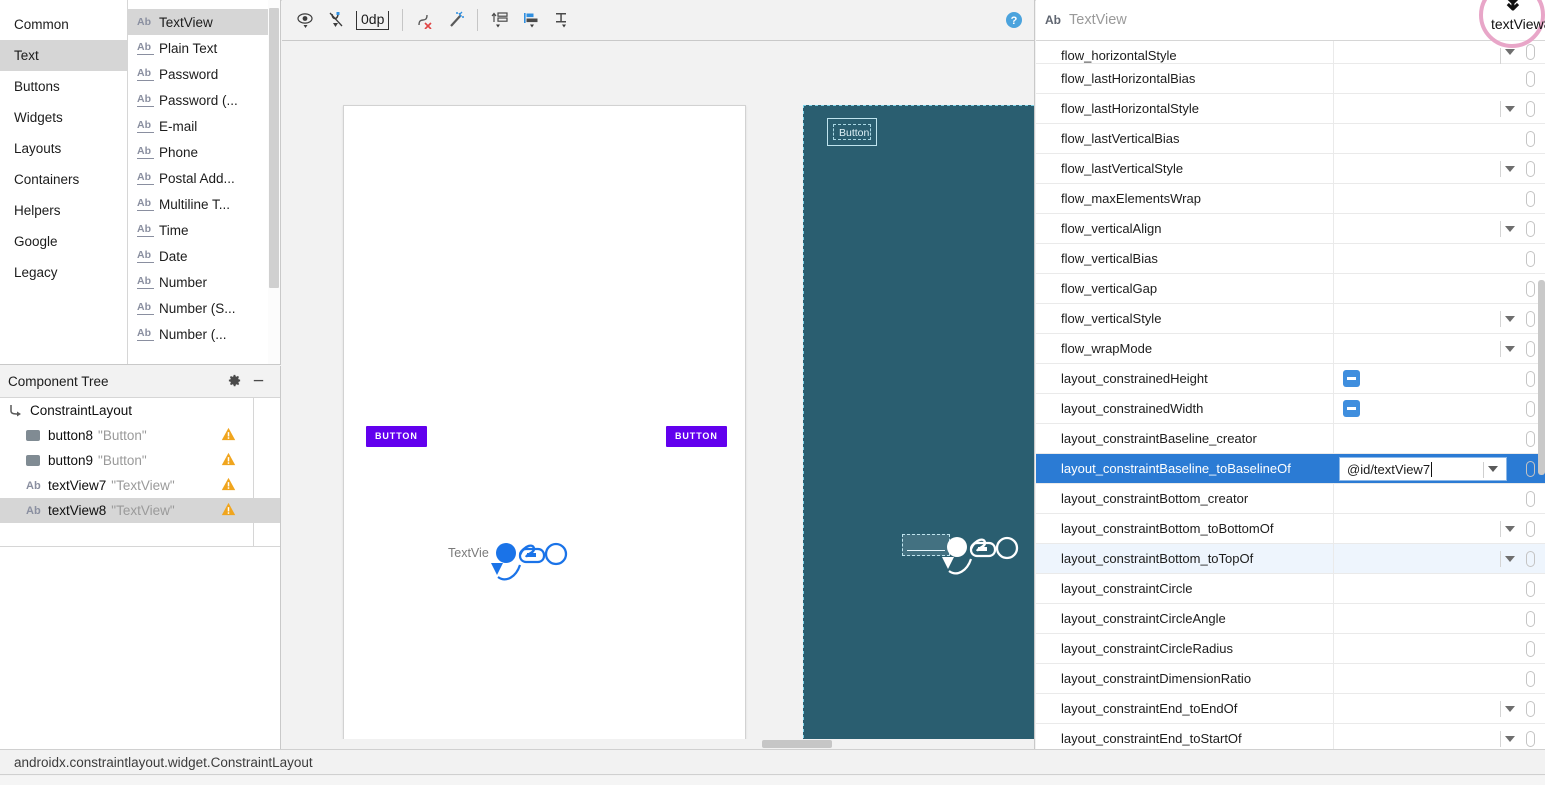 The height and width of the screenshot is (785, 1545). What do you see at coordinates (1290, 79) in the screenshot?
I see `attribute-row-flow_lastHorizontalBias: flow_lastHorizontalBias` at bounding box center [1290, 79].